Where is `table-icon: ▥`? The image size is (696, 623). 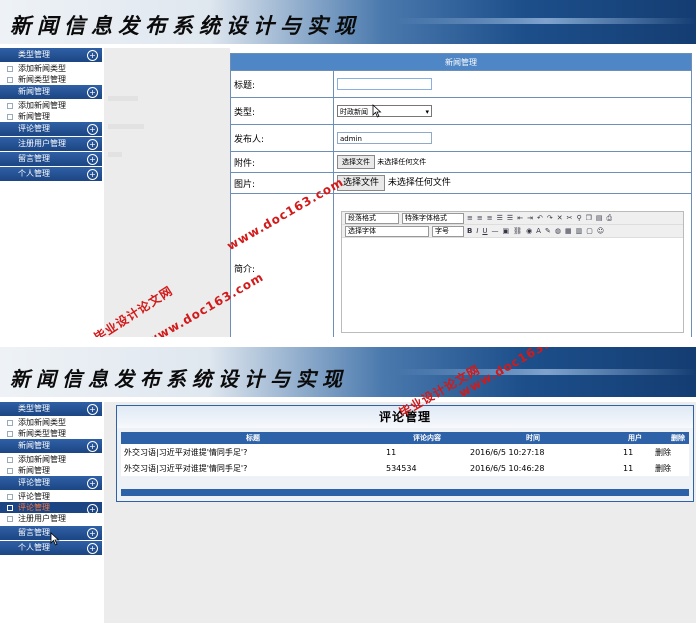
table-icon: ▥ is located at coordinates (579, 231).